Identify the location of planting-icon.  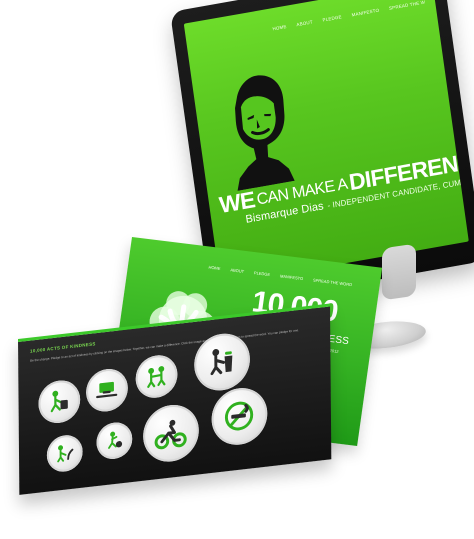
(64, 453).